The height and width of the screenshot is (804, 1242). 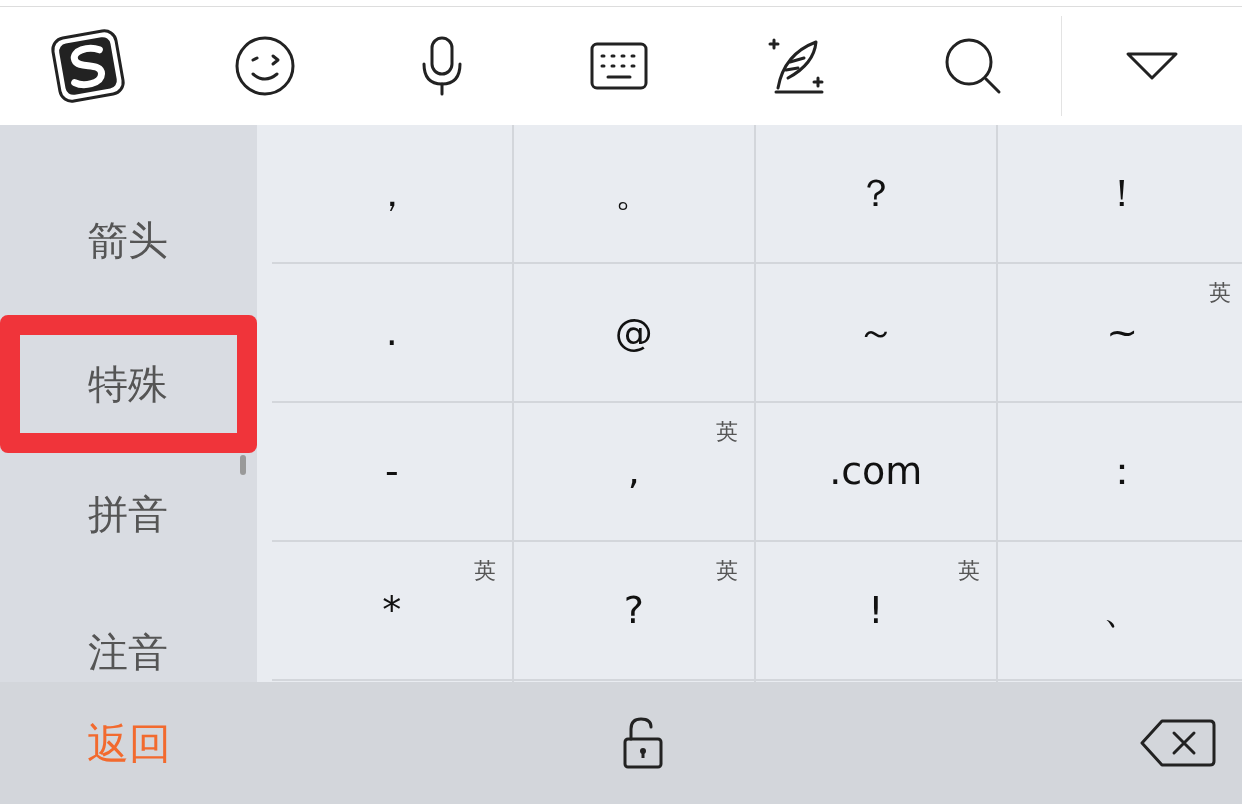 I want to click on symbol-key: ：, so click(x=1119, y=471).